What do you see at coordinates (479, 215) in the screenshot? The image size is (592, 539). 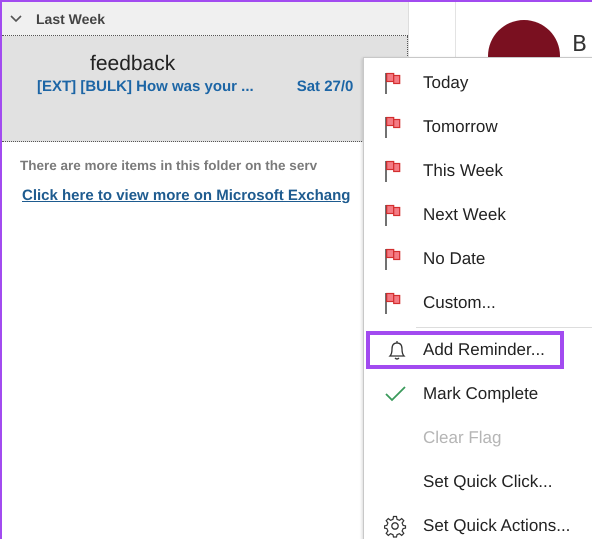 I see `menu-item: Next Week` at bounding box center [479, 215].